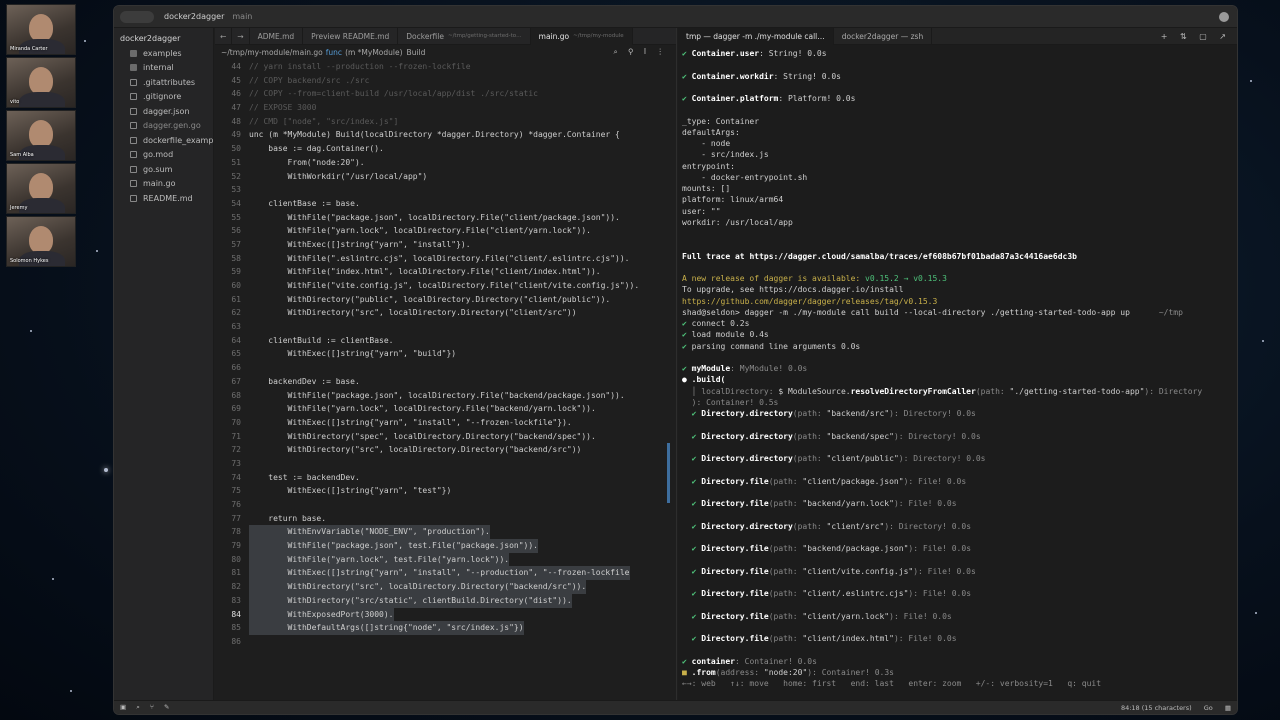 The width and height of the screenshot is (1280, 720). I want to click on language-mode: Go, so click(1208, 708).